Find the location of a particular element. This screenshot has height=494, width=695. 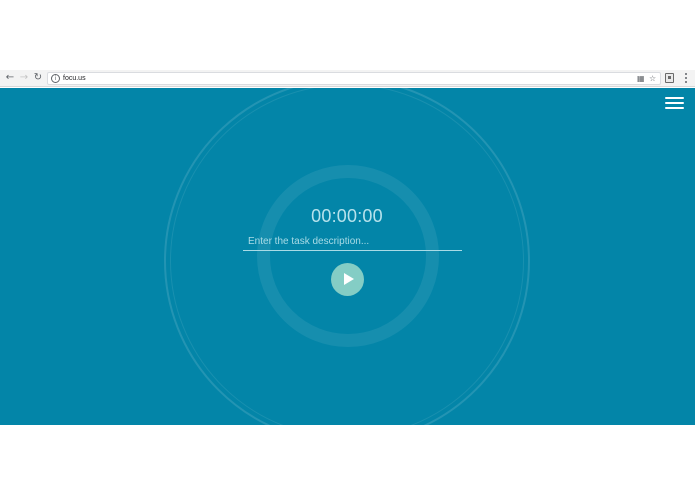

more-vertical-icon is located at coordinates (686, 78).